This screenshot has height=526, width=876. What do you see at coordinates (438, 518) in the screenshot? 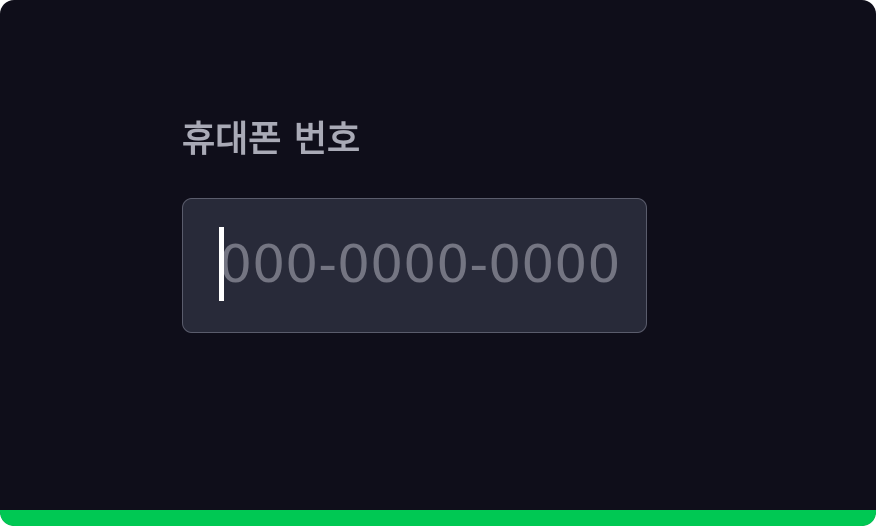
I see `accent-bar` at bounding box center [438, 518].